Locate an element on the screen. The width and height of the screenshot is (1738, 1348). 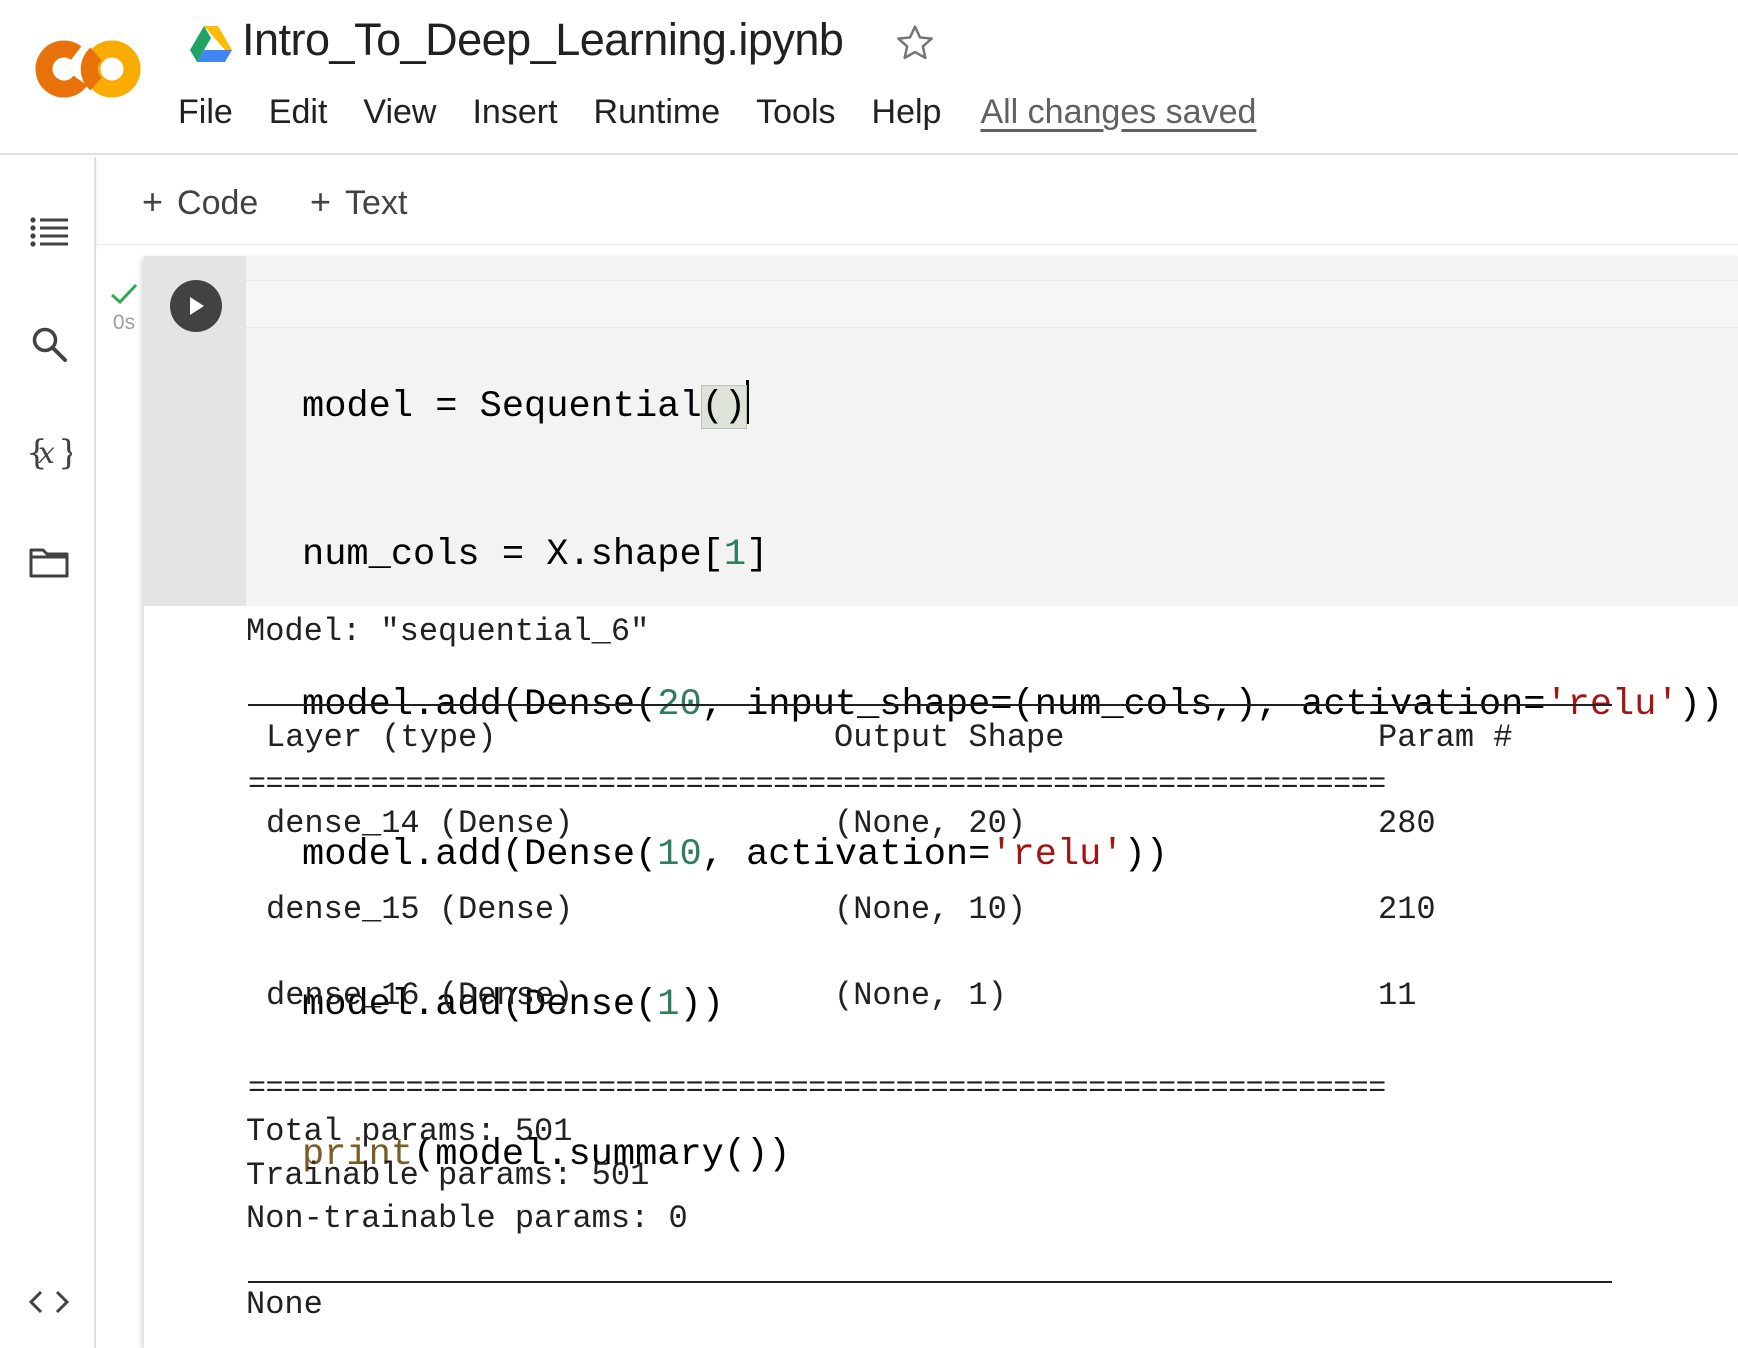
variables-icon: { x } is located at coordinates (49, 454).